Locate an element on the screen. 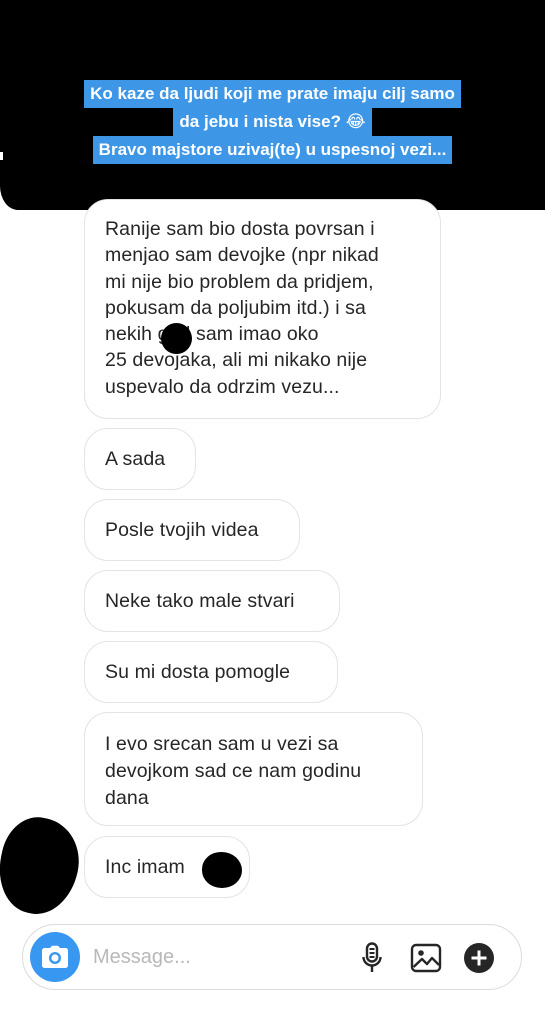  avatar is located at coordinates (44, 866).